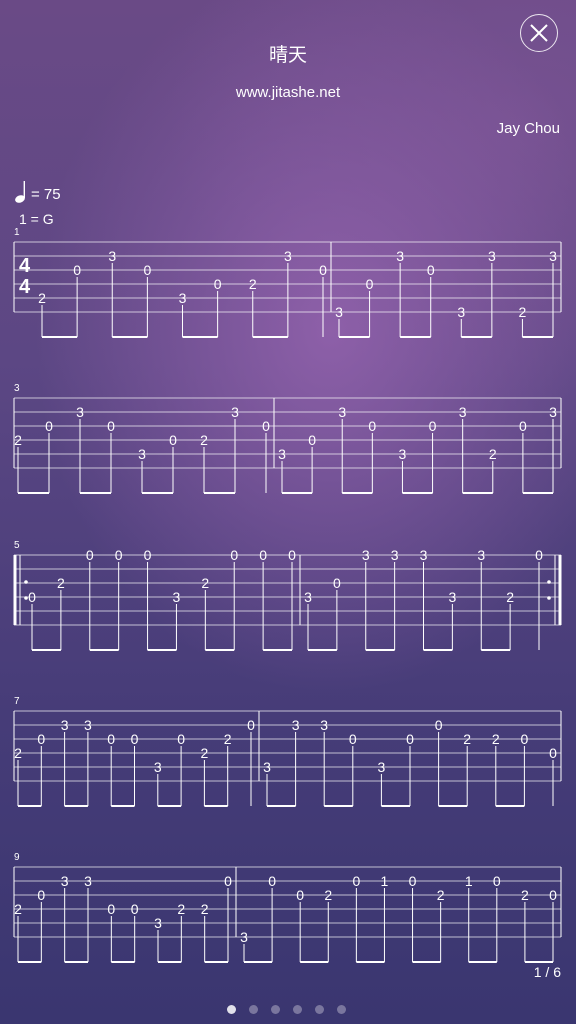 This screenshot has width=576, height=1024. I want to click on system-number: 5, so click(17, 545).